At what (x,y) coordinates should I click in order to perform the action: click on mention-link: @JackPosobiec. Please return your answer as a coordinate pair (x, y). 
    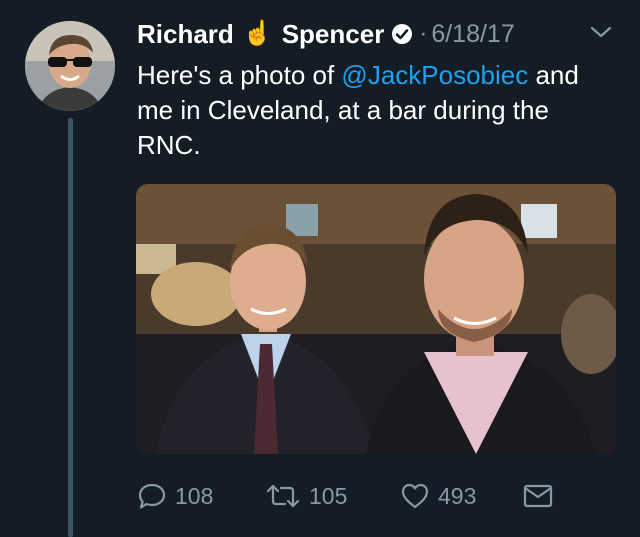
    Looking at the image, I should click on (434, 75).